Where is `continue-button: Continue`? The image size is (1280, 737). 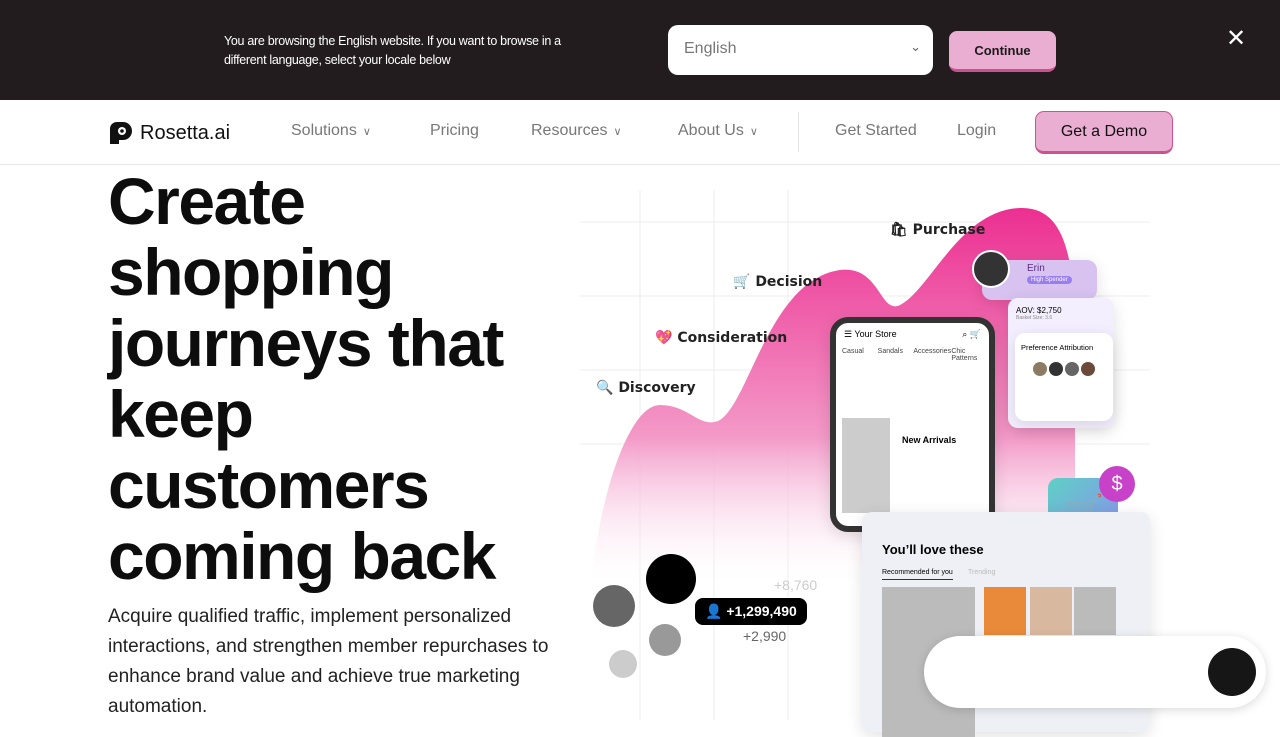 continue-button: Continue is located at coordinates (1002, 51).